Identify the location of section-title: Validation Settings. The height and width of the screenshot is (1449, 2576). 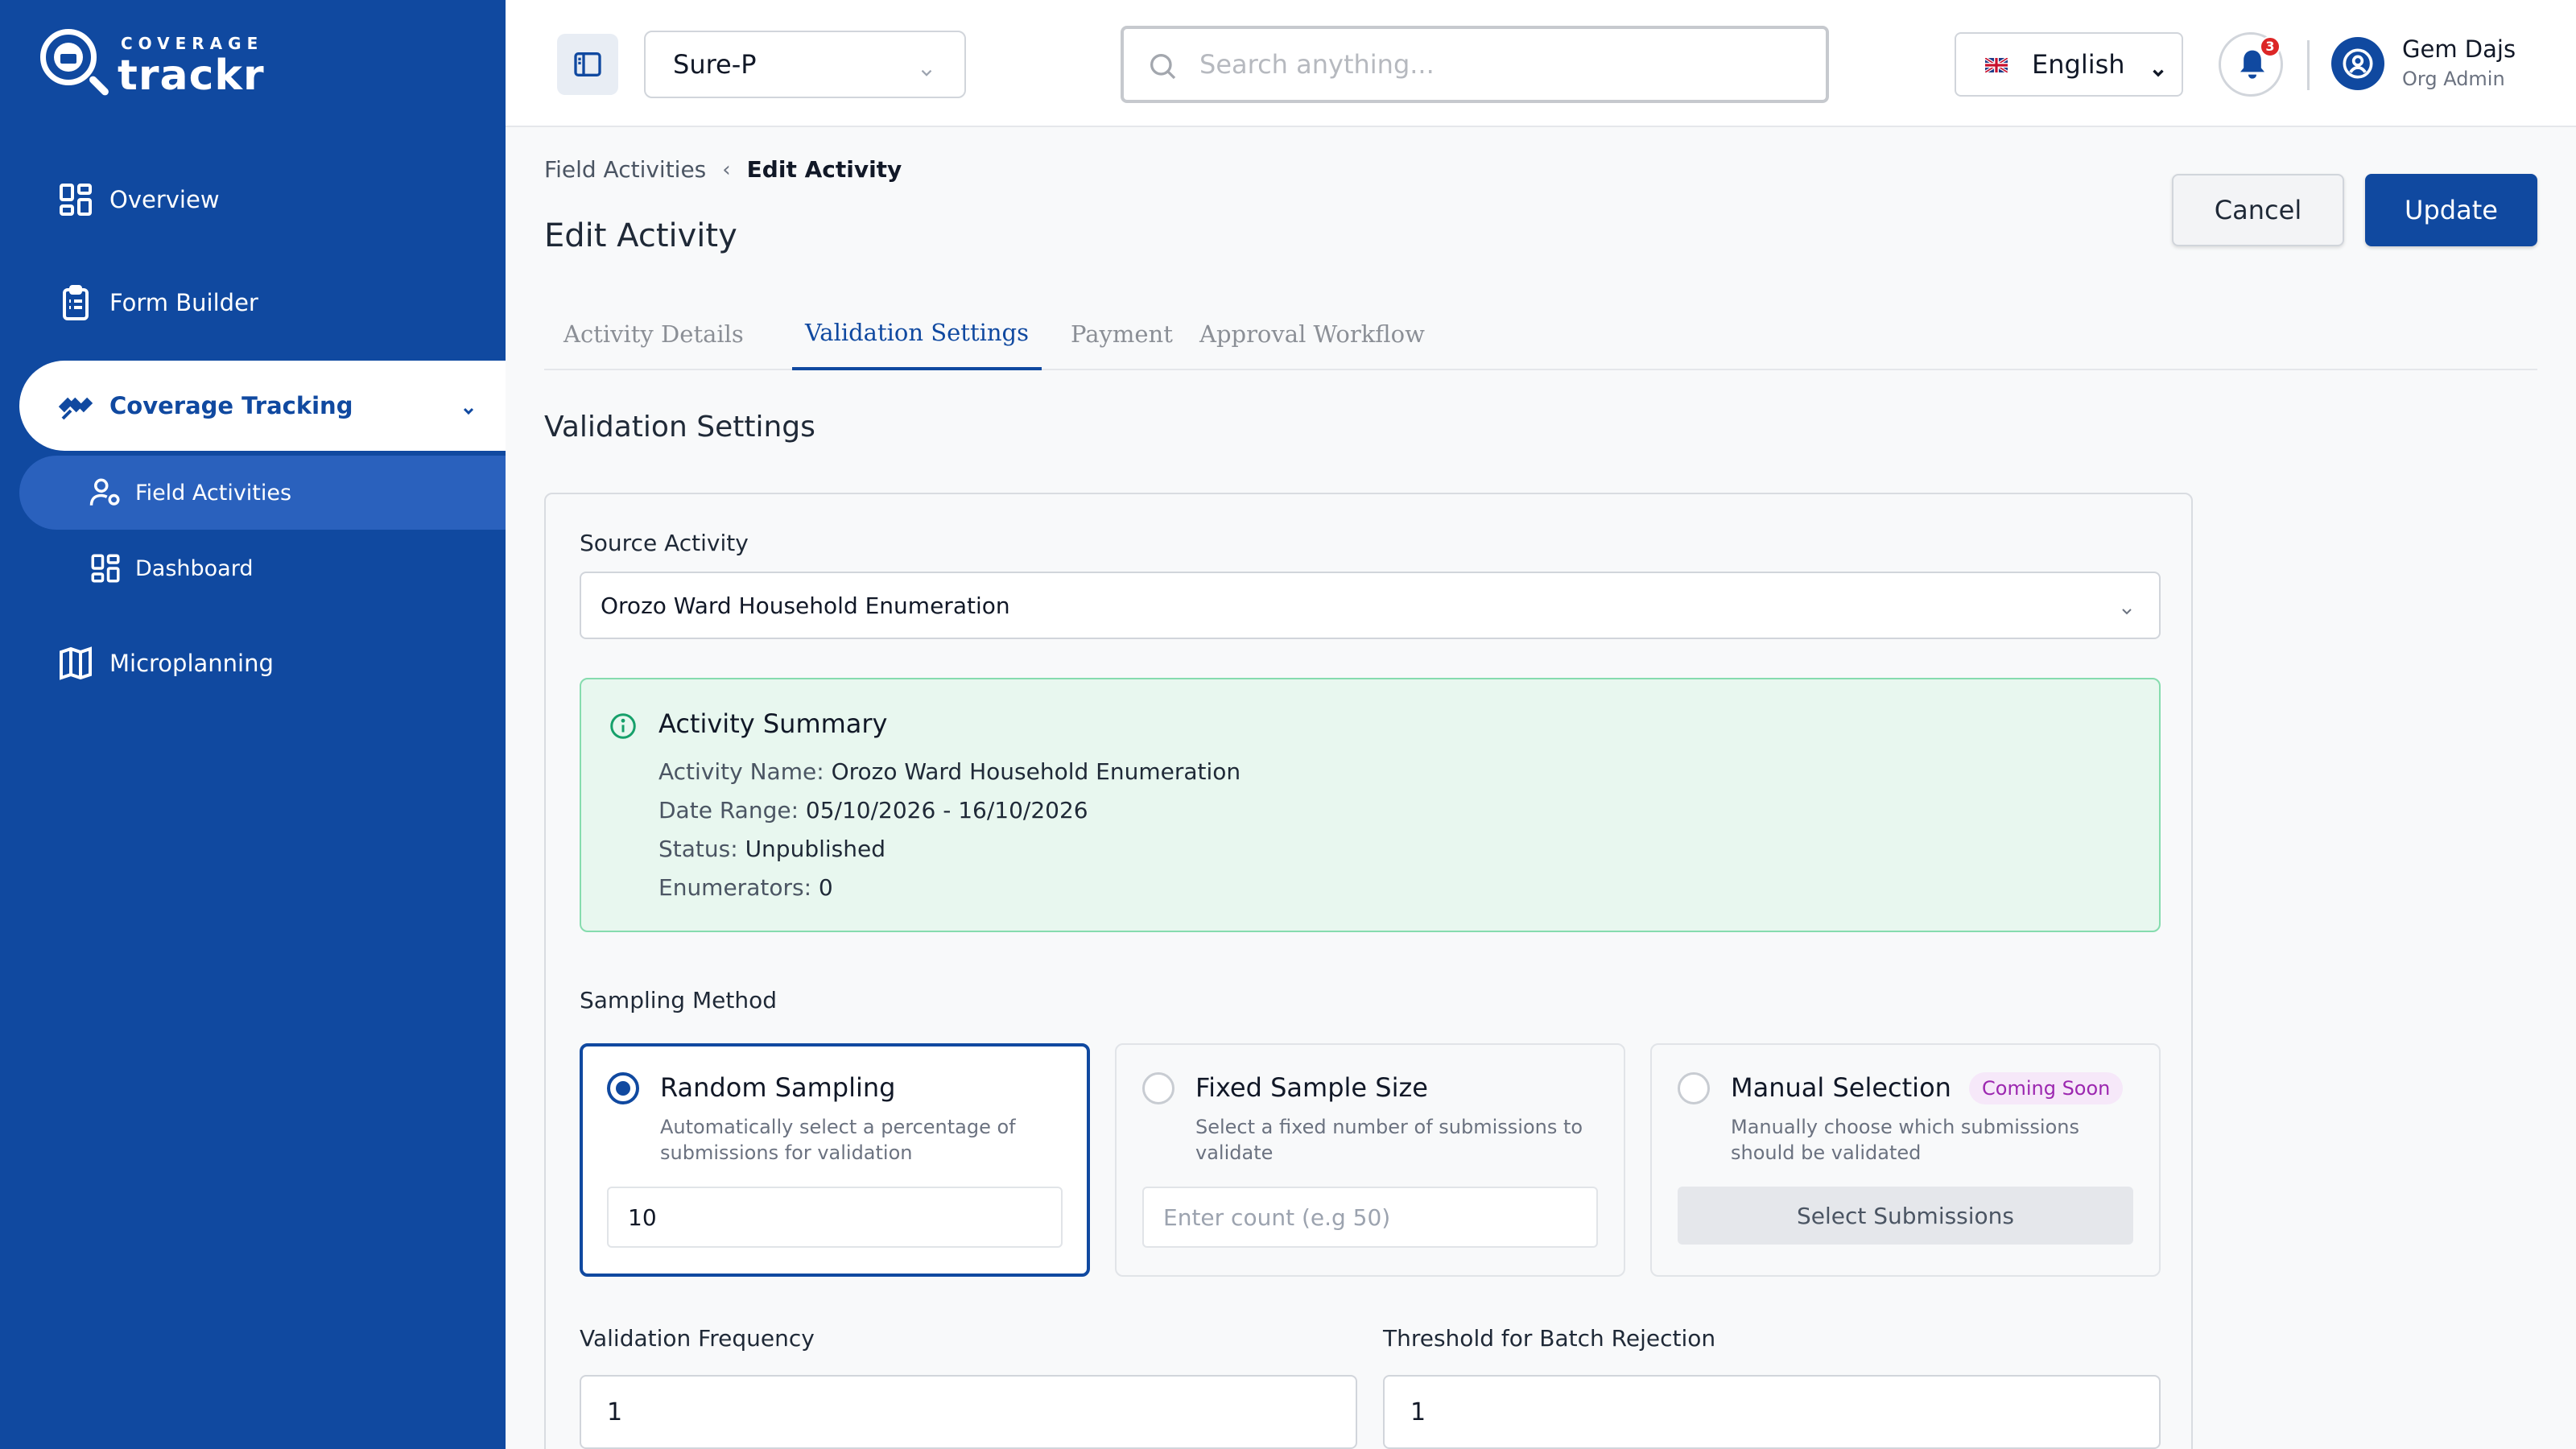
(679, 427).